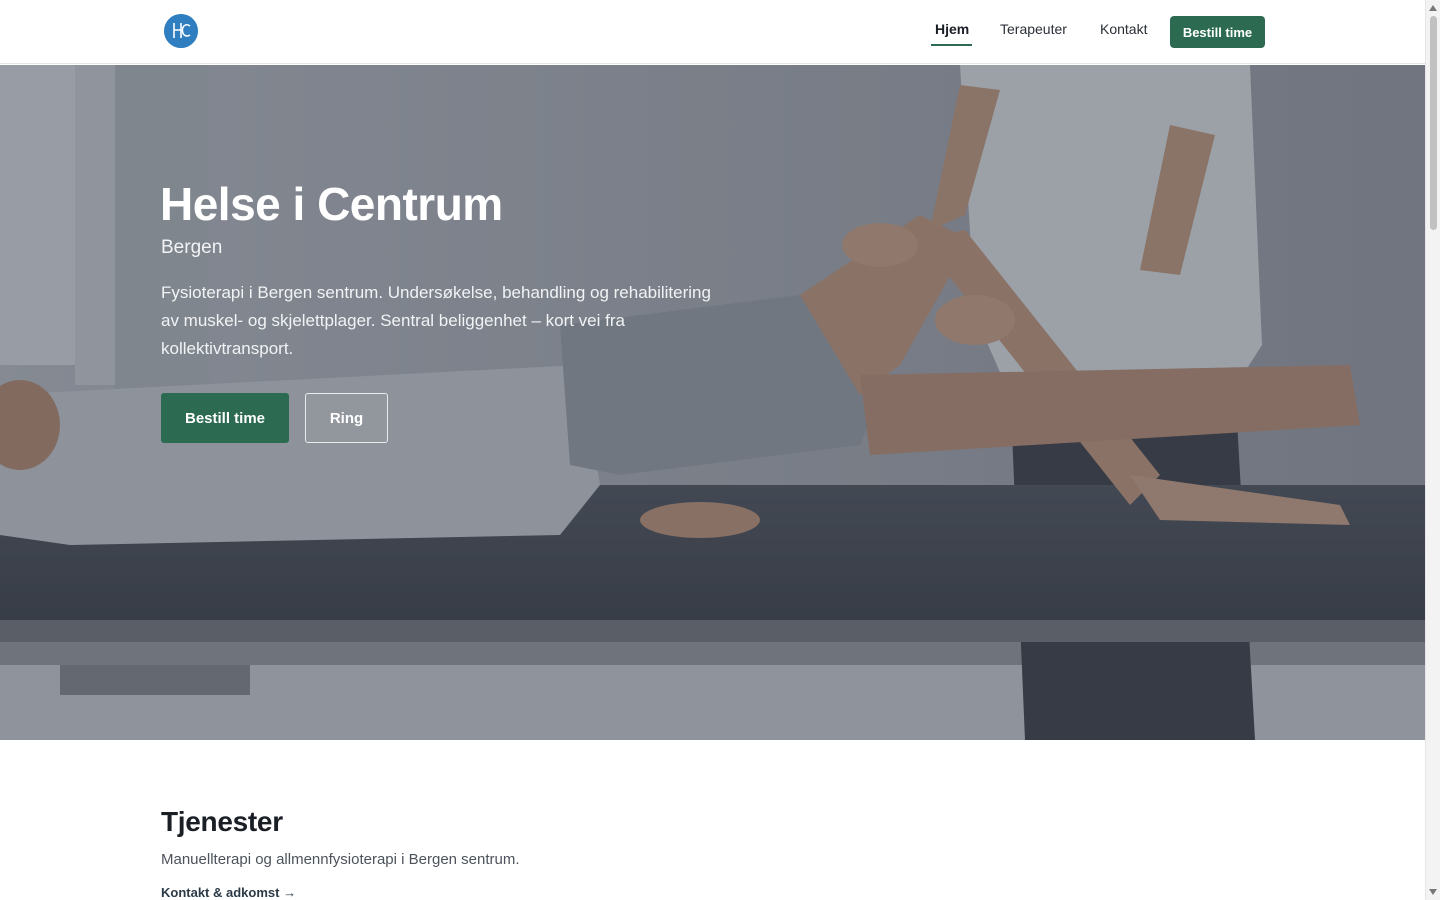 The image size is (1440, 900). Describe the element at coordinates (346, 418) in the screenshot. I see `call-button: Ring` at that location.